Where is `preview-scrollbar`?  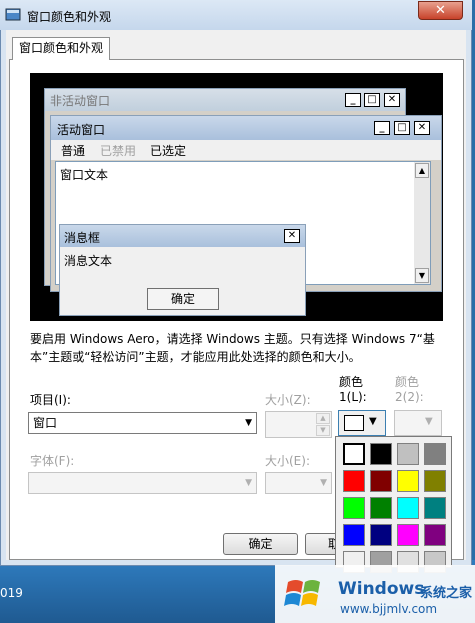 preview-scrollbar is located at coordinates (422, 223).